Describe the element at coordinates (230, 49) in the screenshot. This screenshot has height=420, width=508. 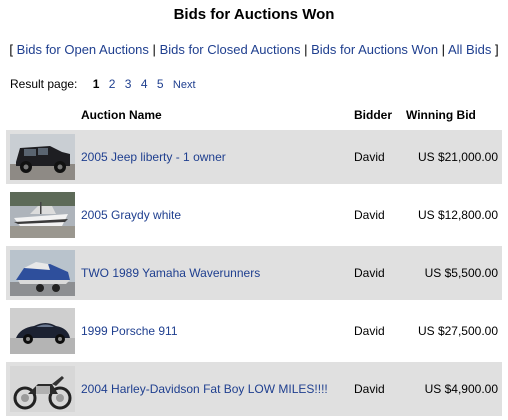
I see `link-closed-auctions: Bids for Closed Auctions` at that location.